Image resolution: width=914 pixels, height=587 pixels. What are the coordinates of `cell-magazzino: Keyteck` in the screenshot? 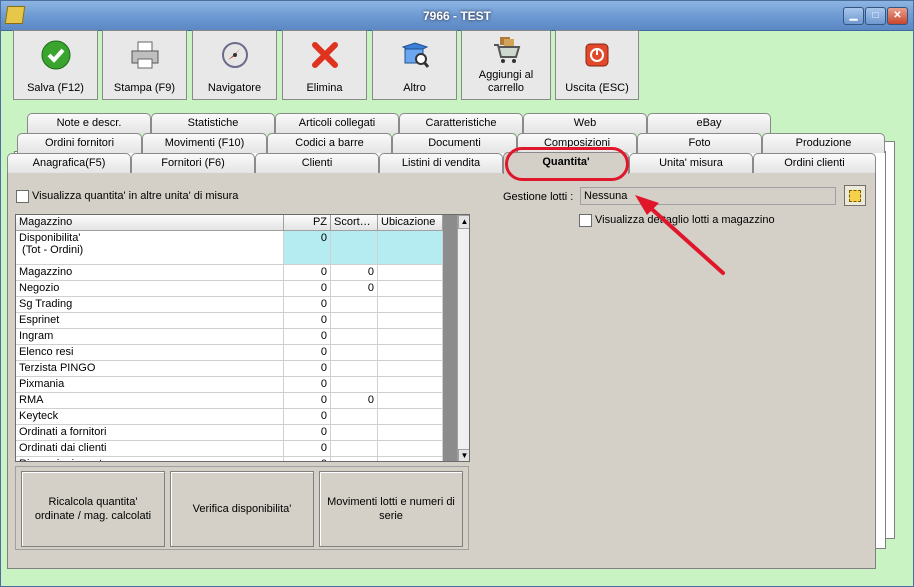 It's located at (150, 416).